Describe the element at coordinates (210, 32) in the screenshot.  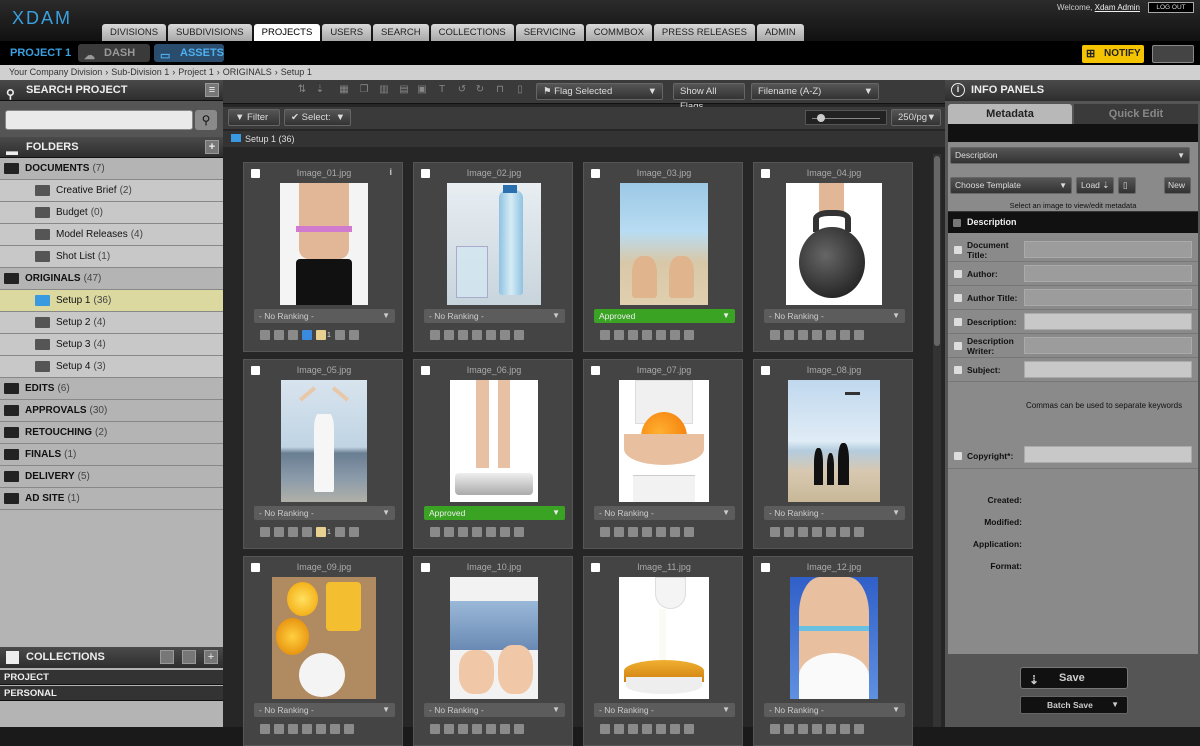
I see `nav-tab-subdivisions: SUBDIVISIONS` at that location.